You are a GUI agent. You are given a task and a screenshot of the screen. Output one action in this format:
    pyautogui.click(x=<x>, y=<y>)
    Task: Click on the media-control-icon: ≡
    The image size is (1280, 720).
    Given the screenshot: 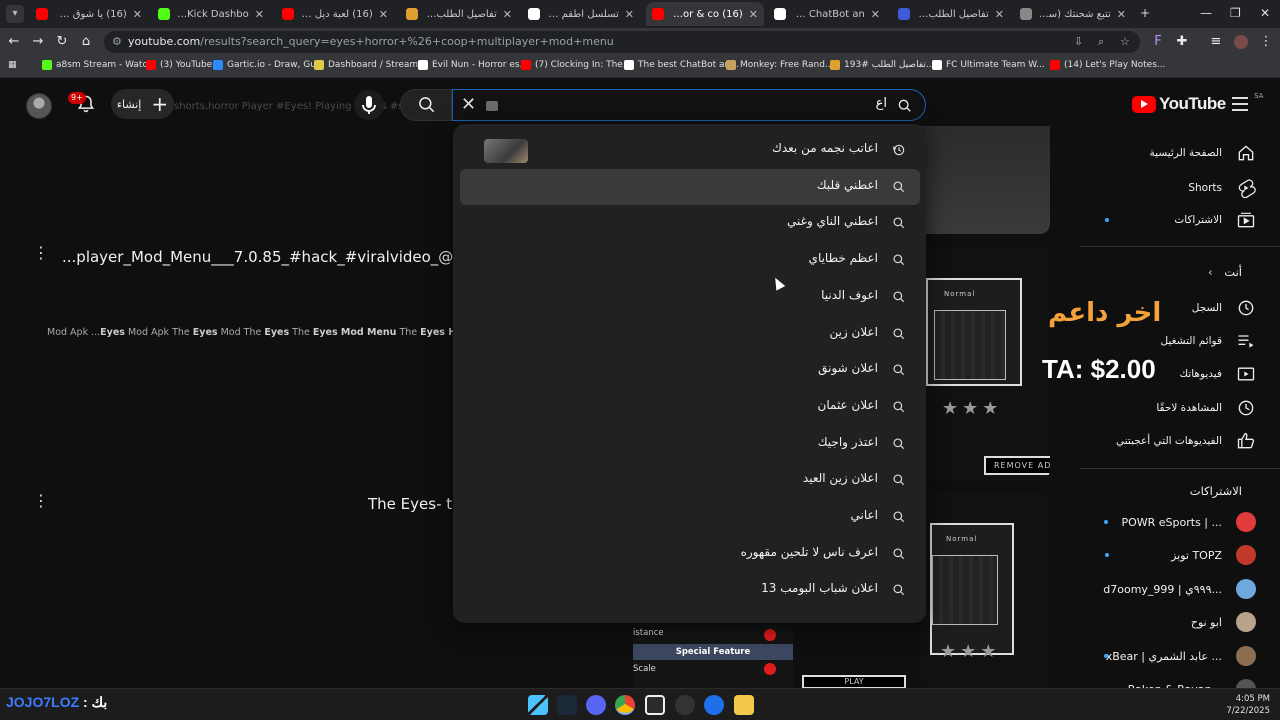 What is the action you would take?
    pyautogui.click(x=1216, y=41)
    